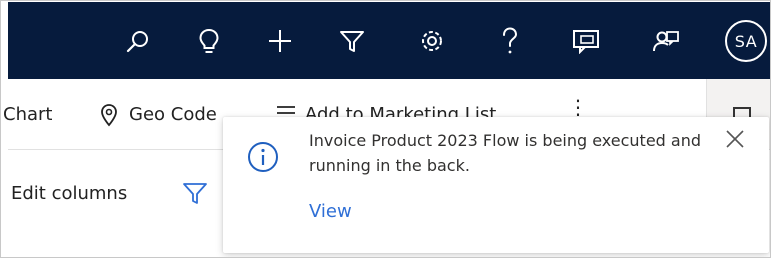  What do you see at coordinates (27, 114) in the screenshot?
I see `chart-button: Chart` at bounding box center [27, 114].